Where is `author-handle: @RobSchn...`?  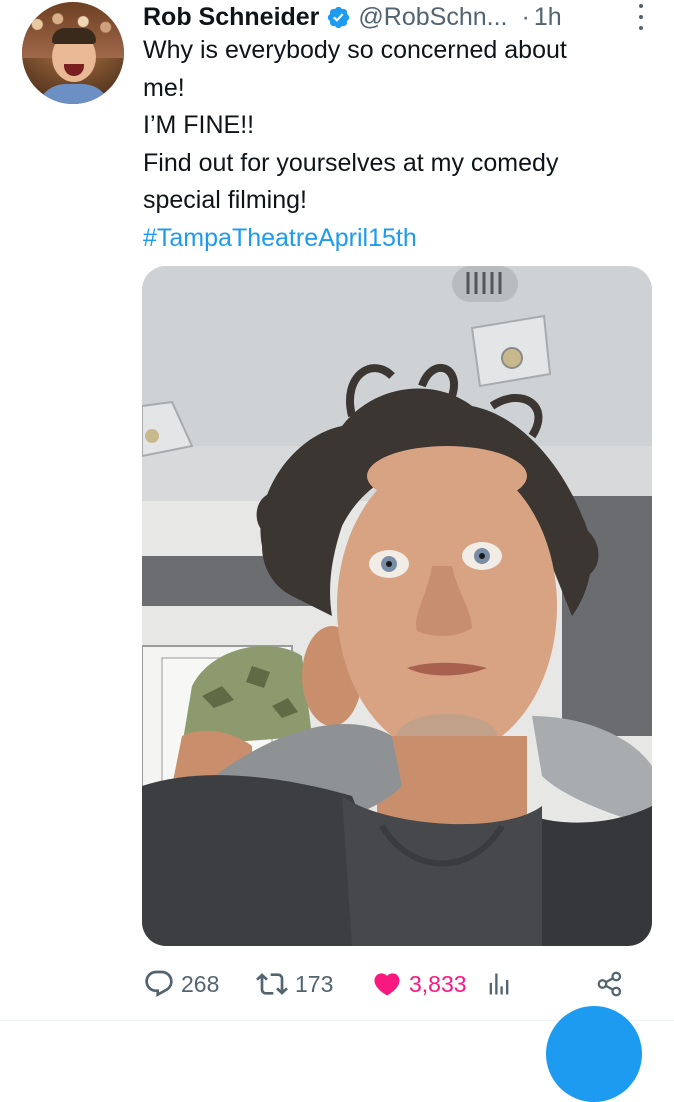
author-handle: @RobSchn... is located at coordinates (432, 17).